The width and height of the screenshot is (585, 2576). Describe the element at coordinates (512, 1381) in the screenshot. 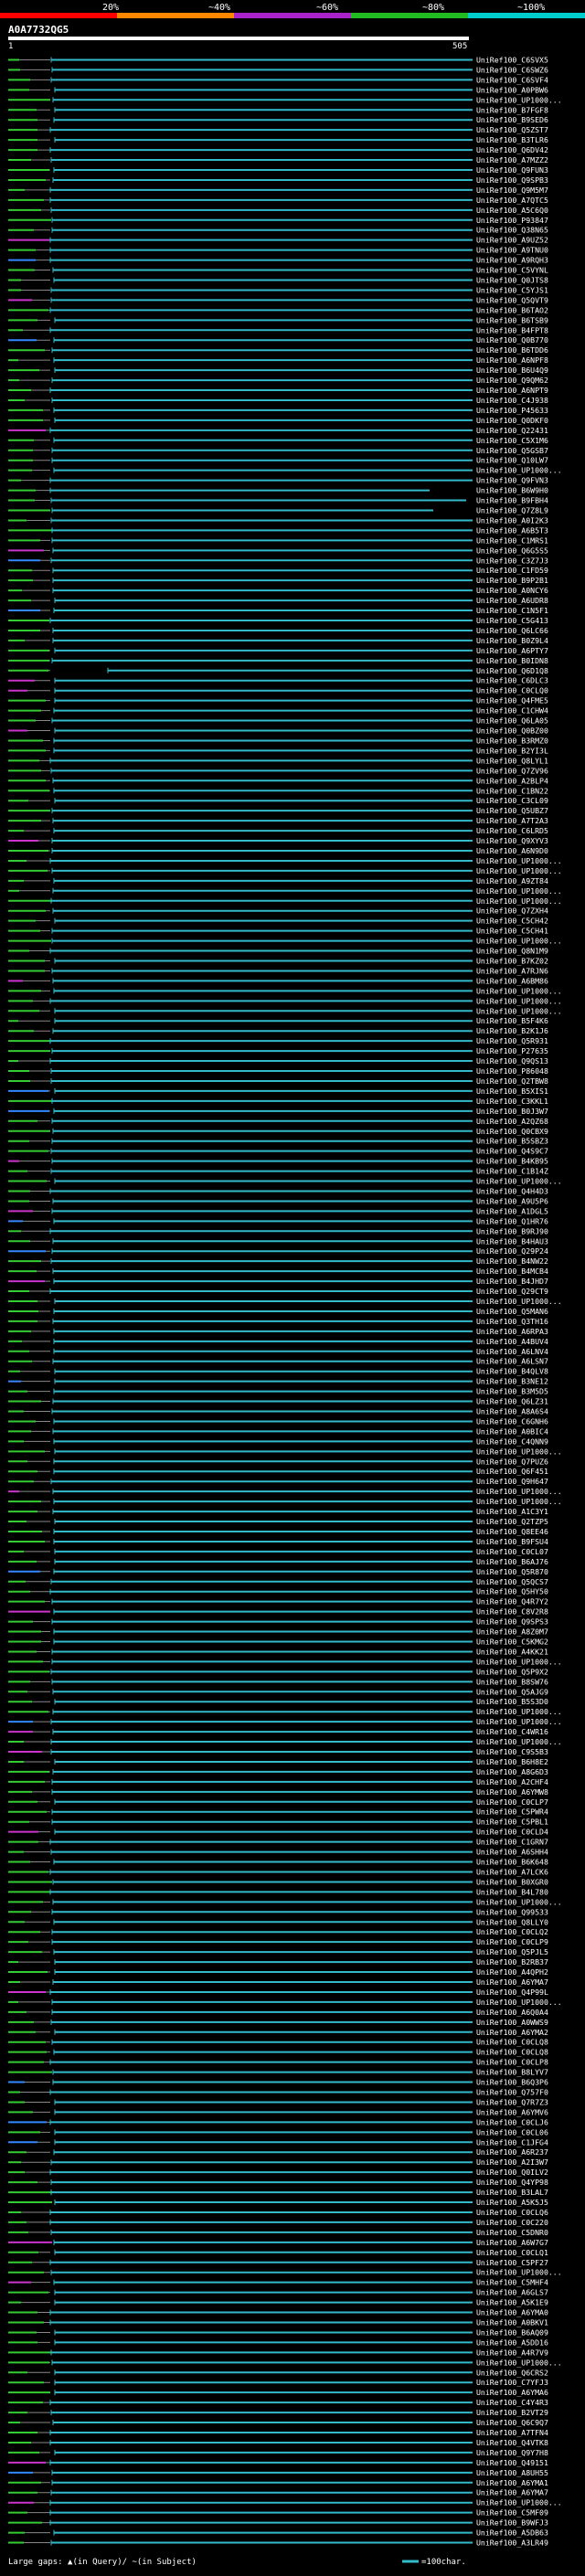

I see `hit-label: UniRef100_B3NE12` at that location.